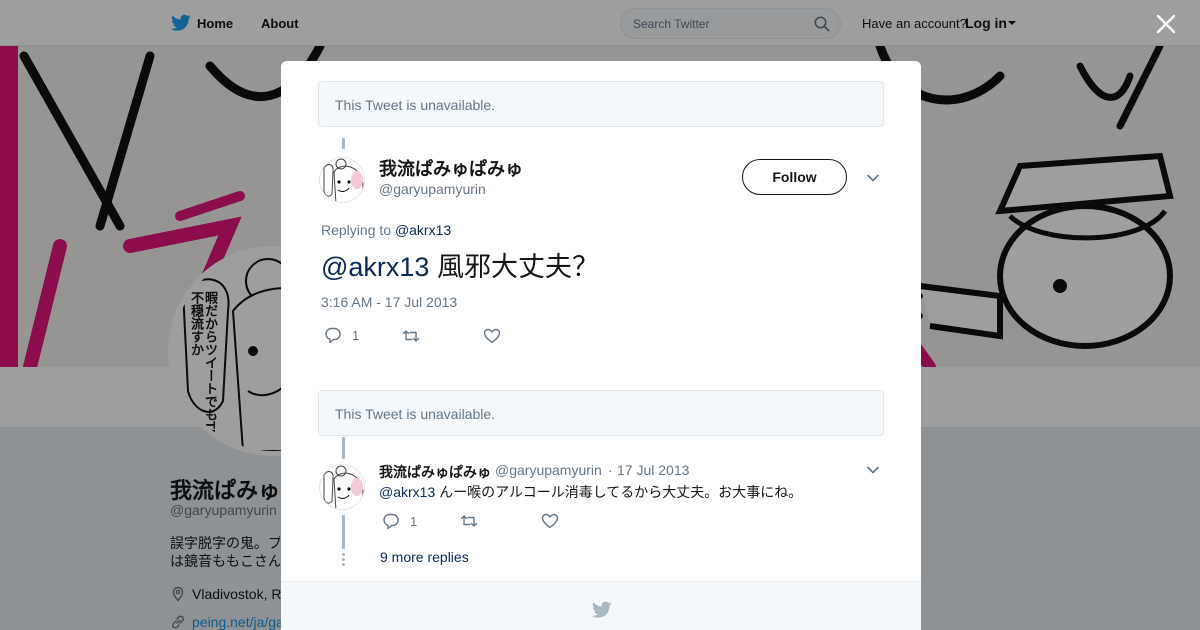 The height and width of the screenshot is (630, 1200). I want to click on reply-author-avatar, so click(342, 487).